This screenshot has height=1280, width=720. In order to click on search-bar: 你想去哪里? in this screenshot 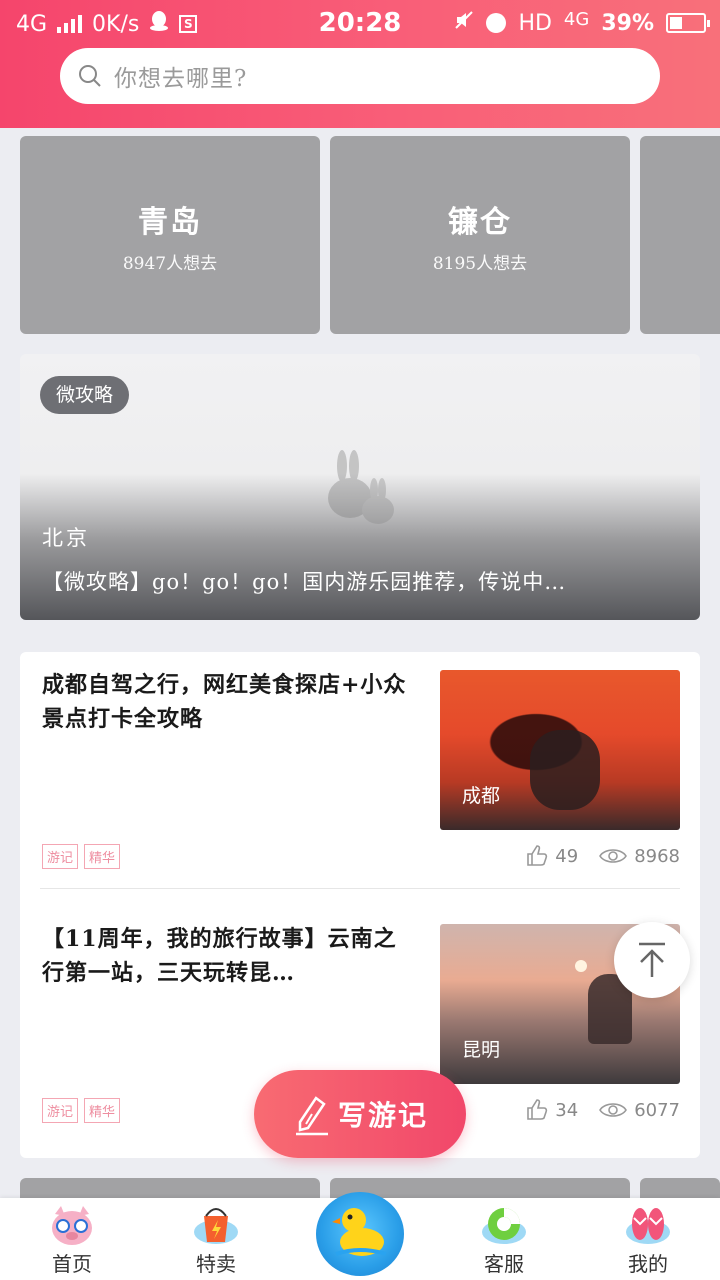, I will do `click(360, 76)`.